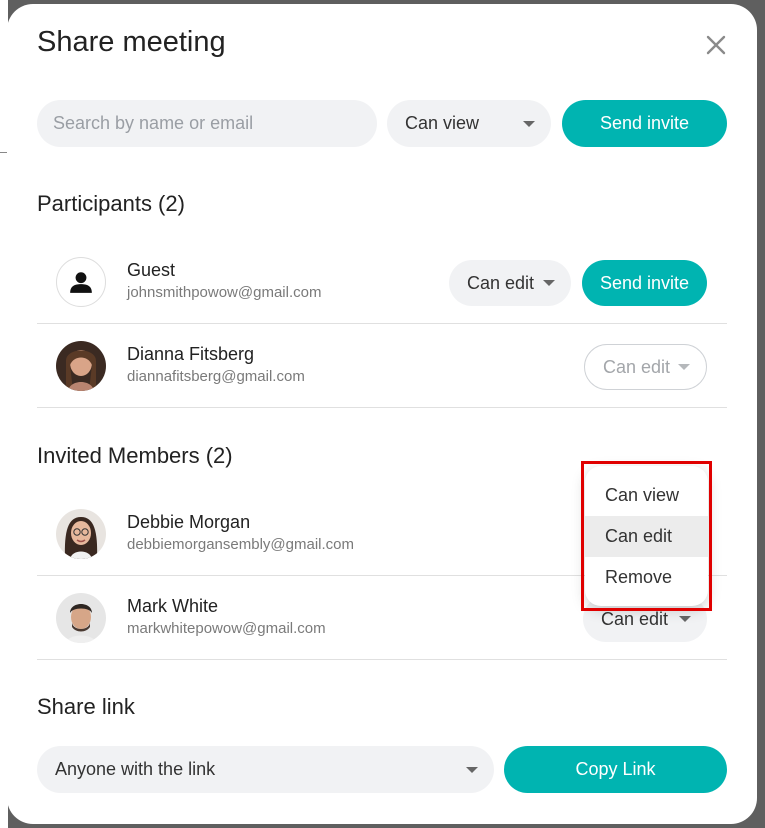  What do you see at coordinates (111, 203) in the screenshot?
I see `participants-heading: Participants (2)` at bounding box center [111, 203].